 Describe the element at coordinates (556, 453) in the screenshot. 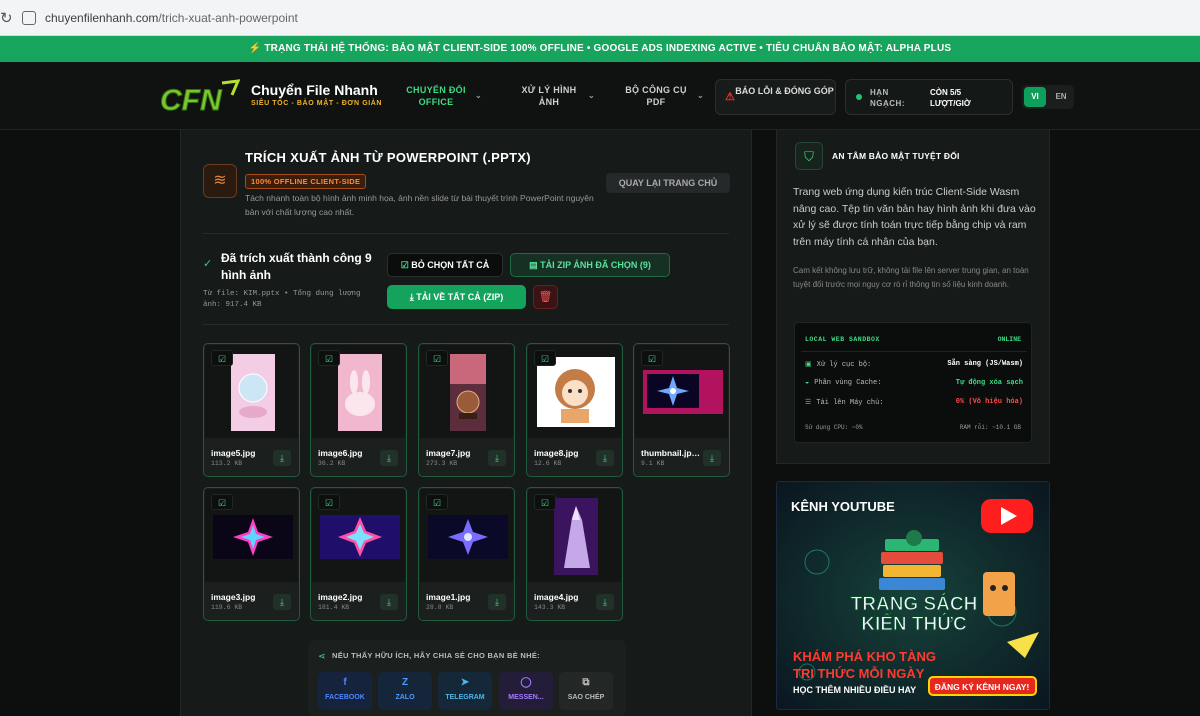

I see `image-filename: image8.jpg` at that location.